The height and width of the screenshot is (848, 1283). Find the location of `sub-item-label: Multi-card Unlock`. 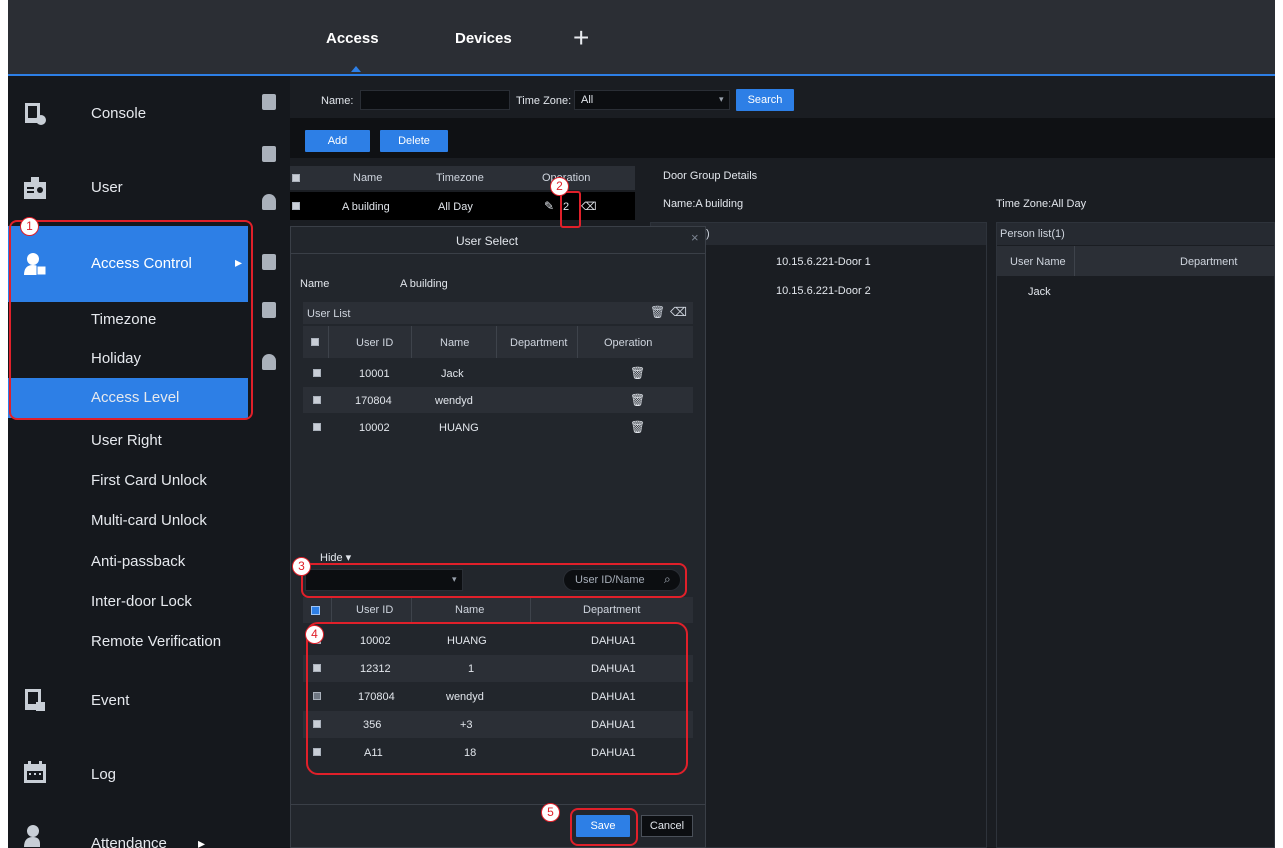

sub-item-label: Multi-card Unlock is located at coordinates (149, 520).